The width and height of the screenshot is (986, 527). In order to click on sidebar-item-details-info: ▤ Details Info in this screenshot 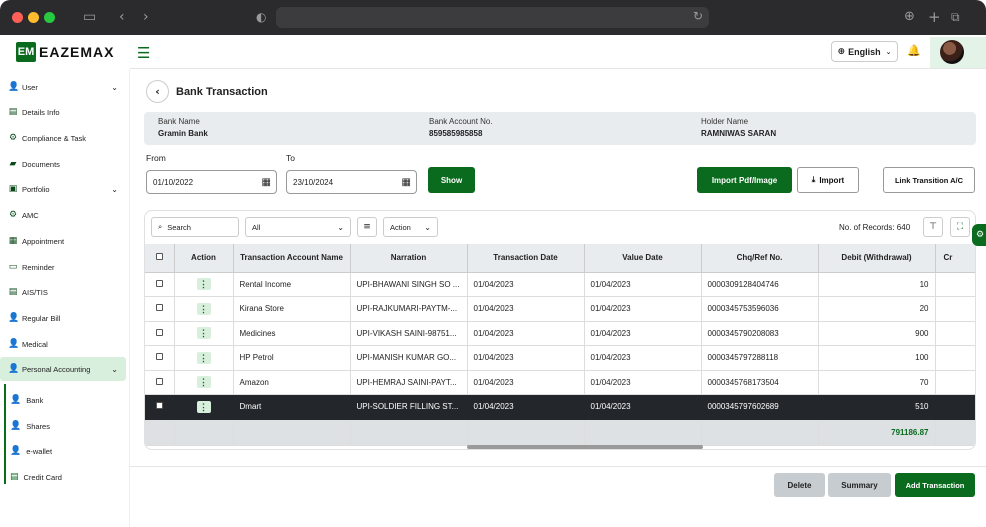, I will do `click(63, 112)`.